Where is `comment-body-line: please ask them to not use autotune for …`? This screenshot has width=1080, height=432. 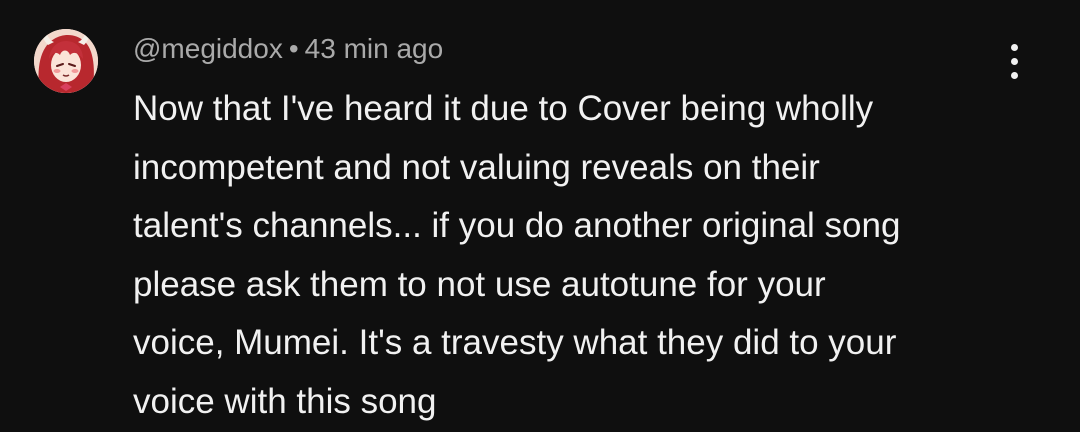
comment-body-line: please ask them to not use autotune for … is located at coordinates (479, 284).